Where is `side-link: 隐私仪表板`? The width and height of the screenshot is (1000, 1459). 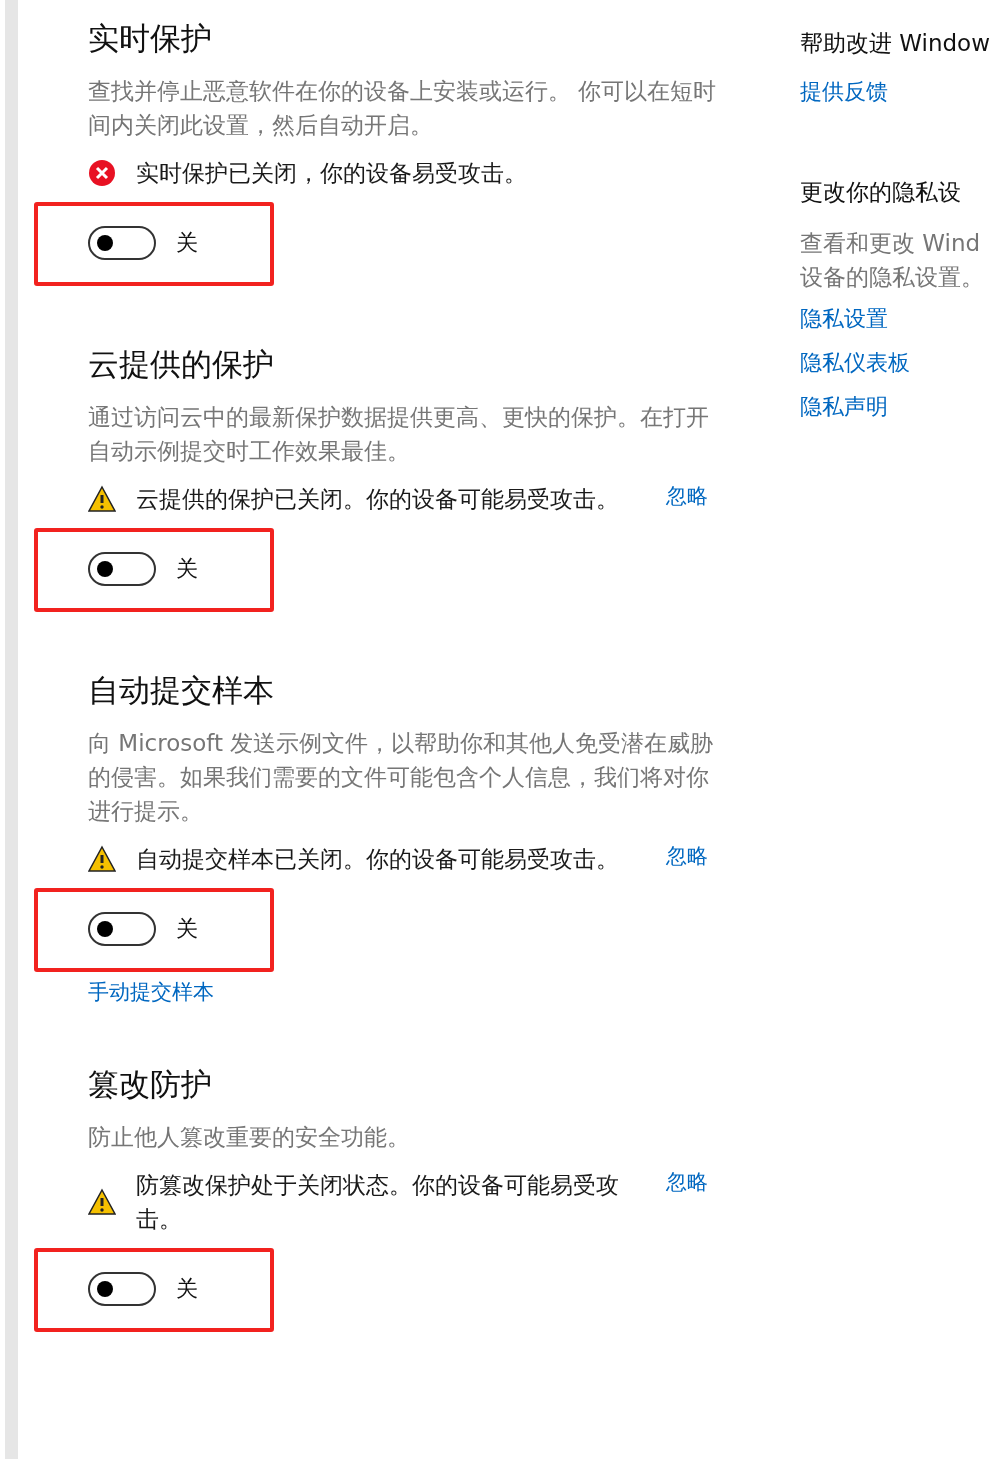 side-link: 隐私仪表板 is located at coordinates (900, 363).